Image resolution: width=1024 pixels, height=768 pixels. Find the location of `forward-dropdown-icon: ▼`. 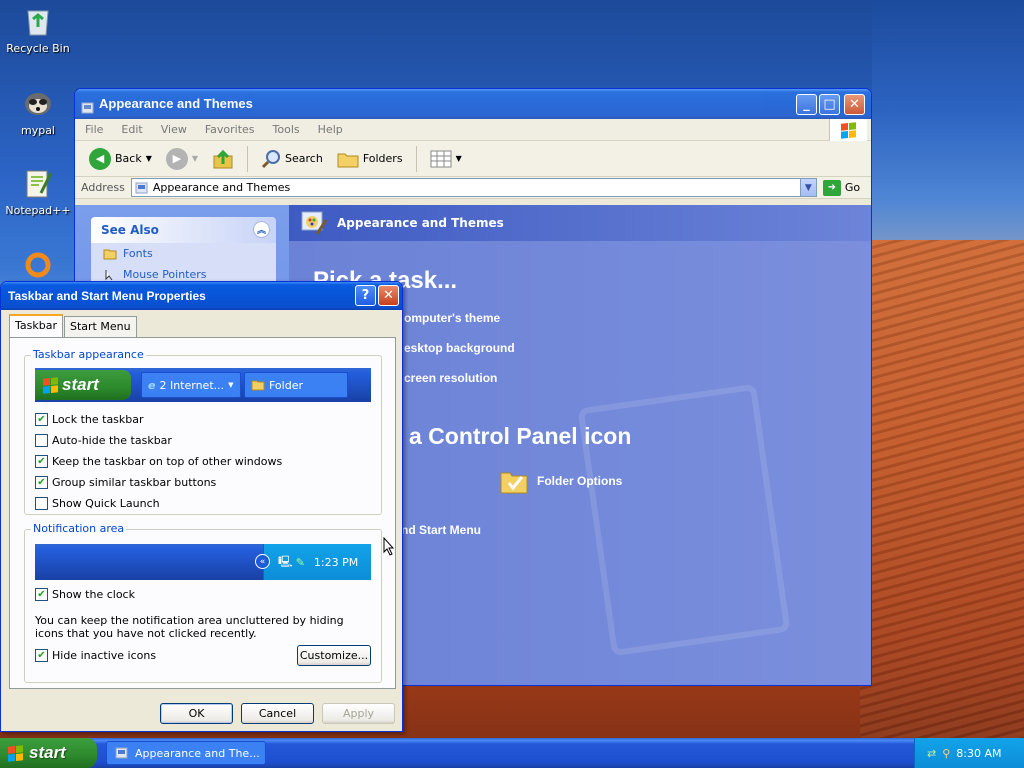

forward-dropdown-icon: ▼ is located at coordinates (195, 158).